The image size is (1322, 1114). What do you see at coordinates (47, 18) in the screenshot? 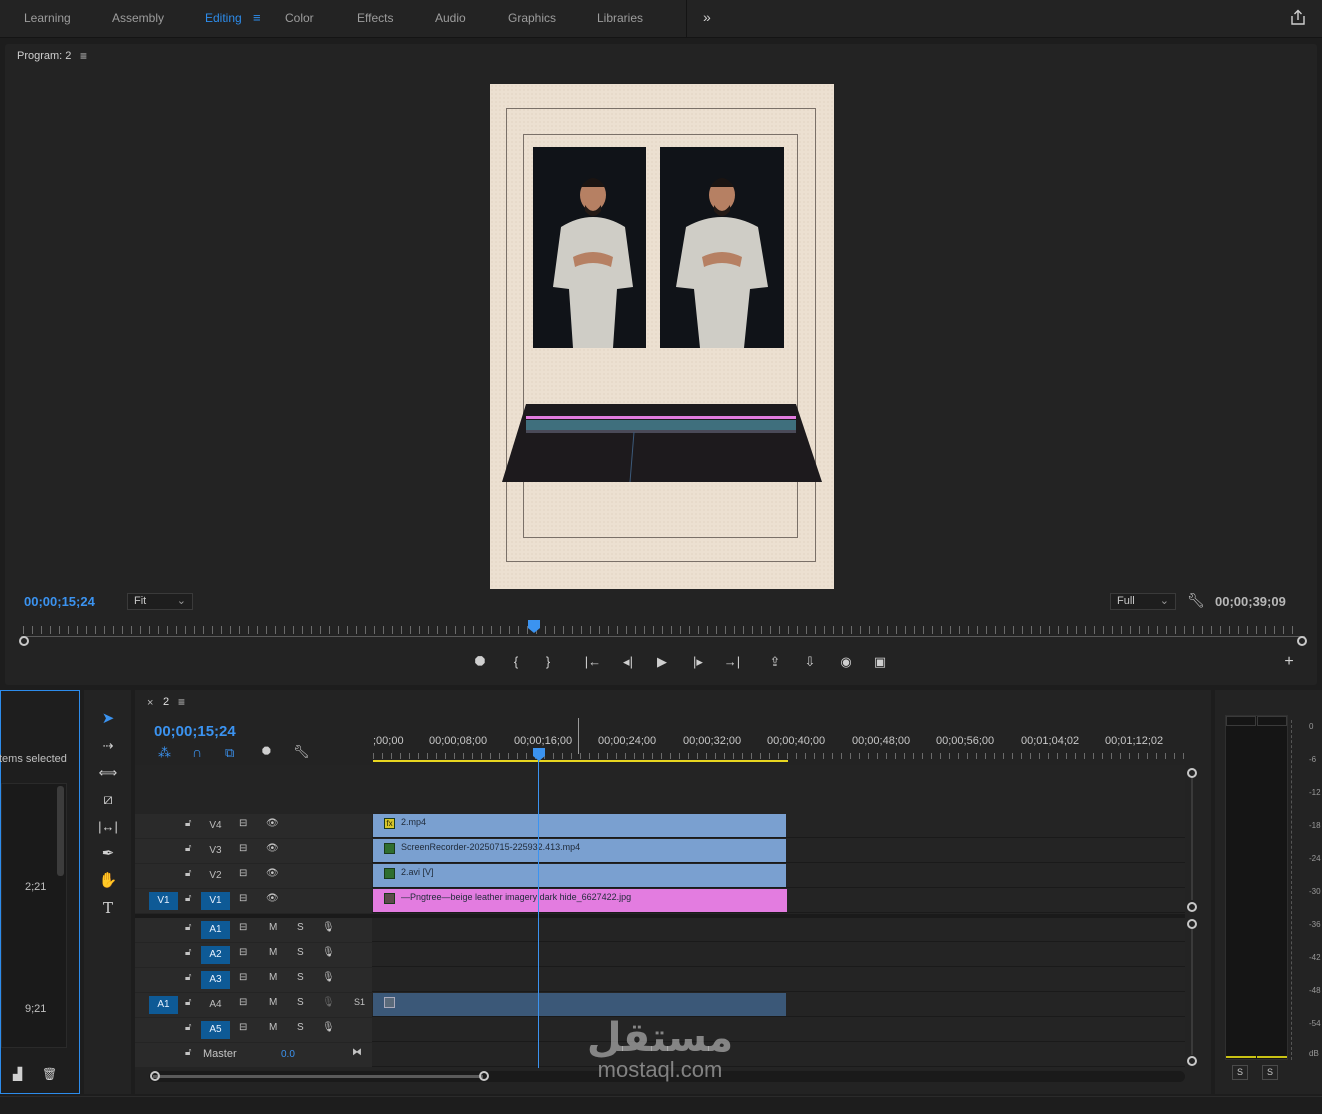
I see `tab-learning: Learning` at bounding box center [47, 18].